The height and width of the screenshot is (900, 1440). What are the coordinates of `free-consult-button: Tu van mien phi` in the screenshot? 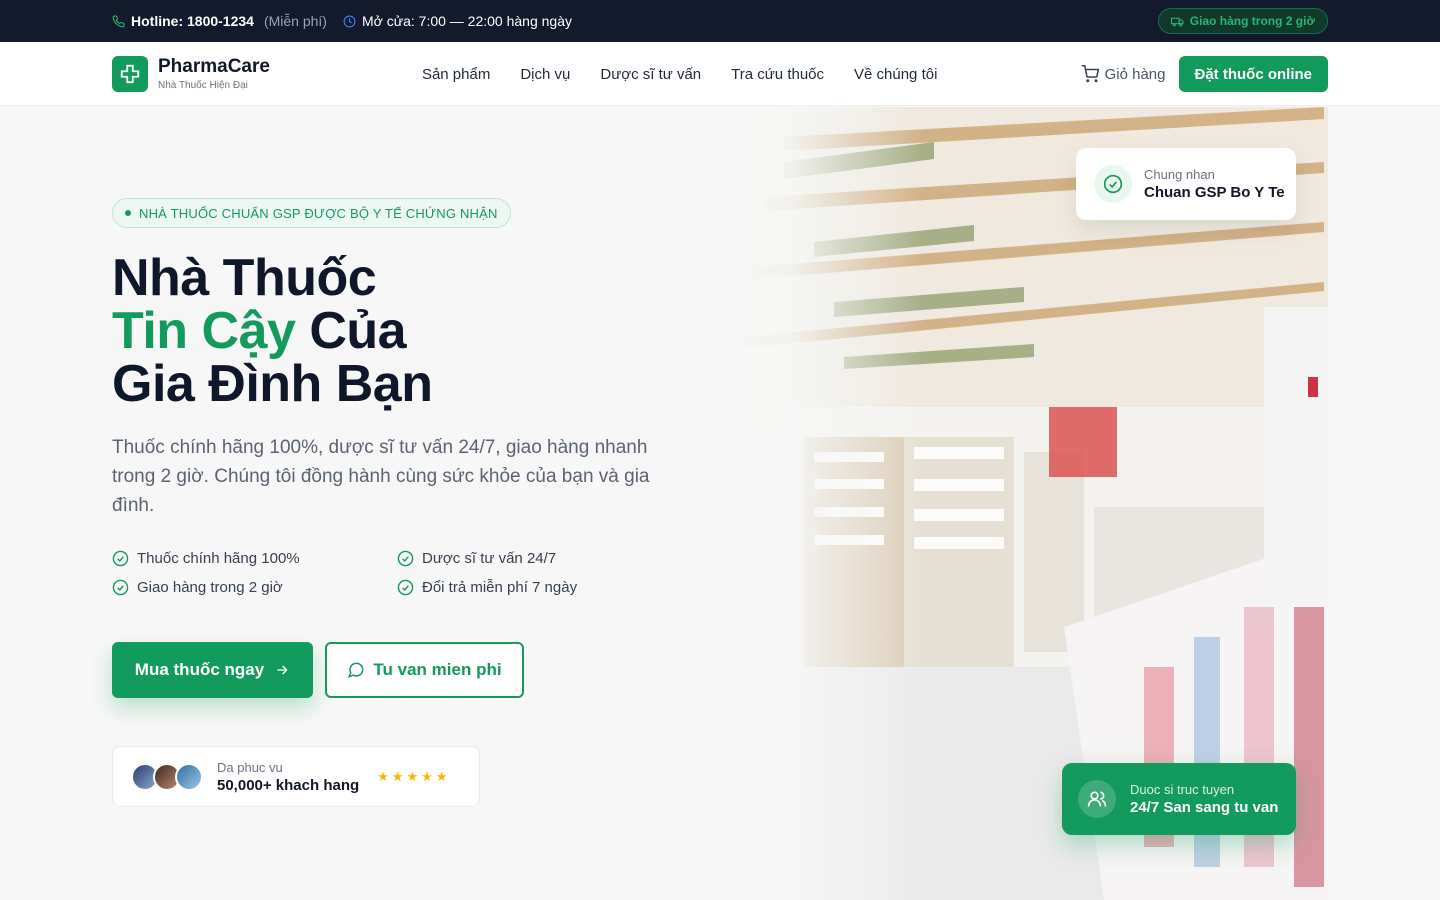 It's located at (424, 670).